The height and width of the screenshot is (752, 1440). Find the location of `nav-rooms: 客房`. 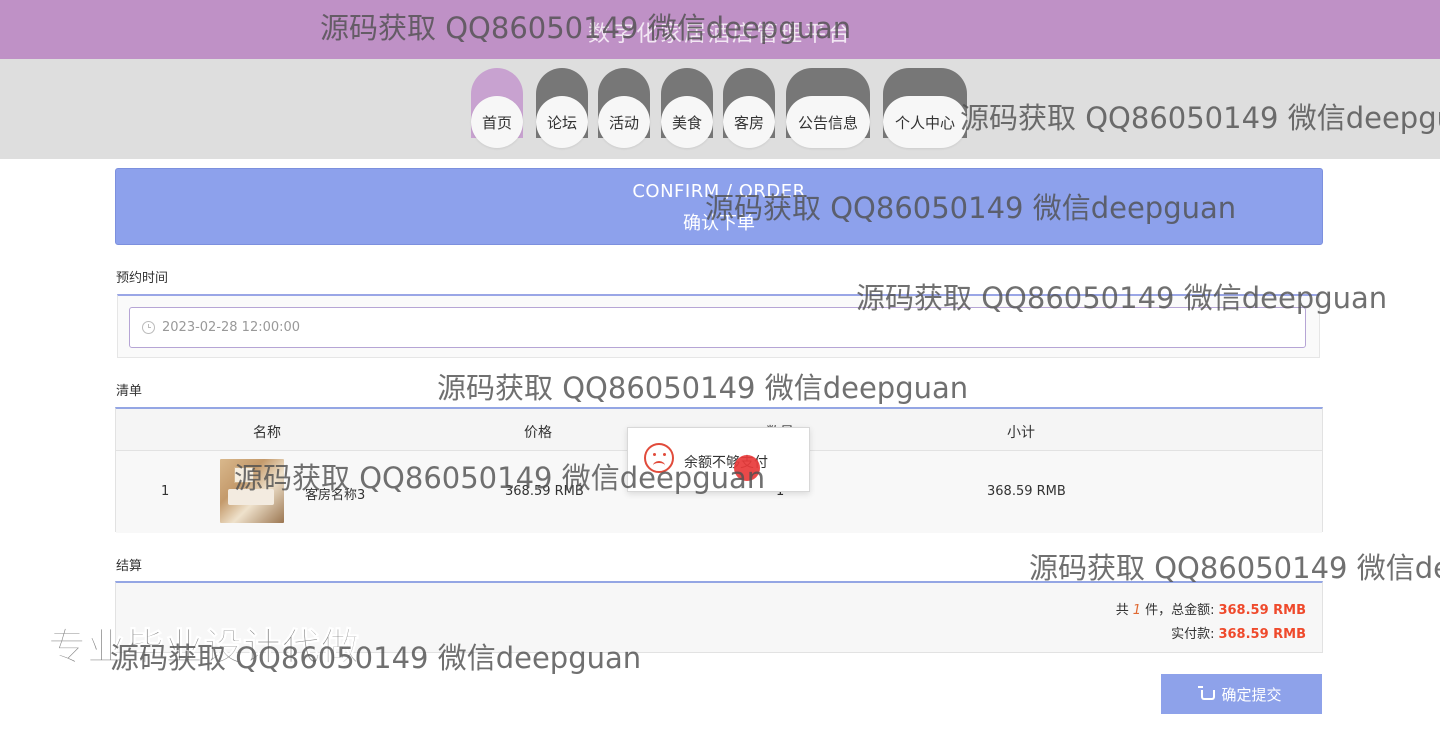

nav-rooms: 客房 is located at coordinates (749, 108).